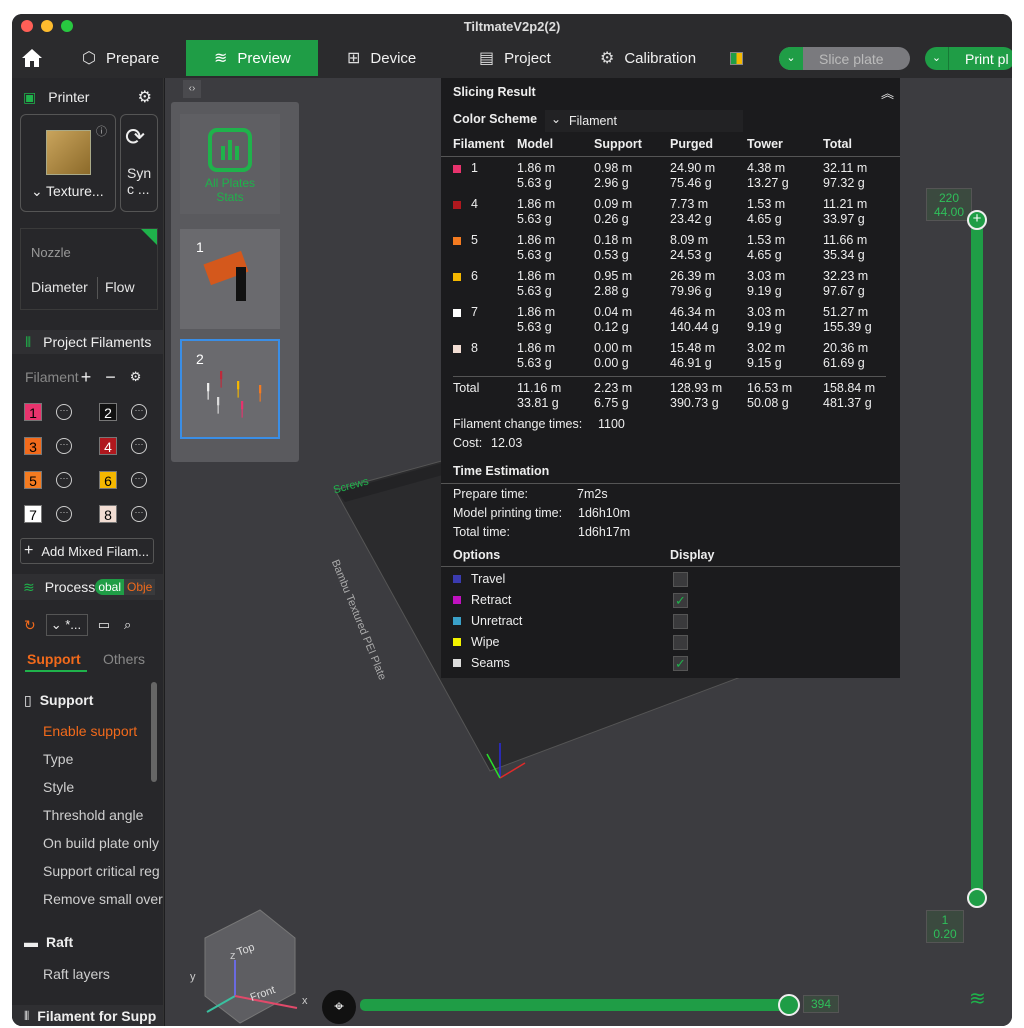  I want to click on remove-filament-icon: −, so click(110, 377).